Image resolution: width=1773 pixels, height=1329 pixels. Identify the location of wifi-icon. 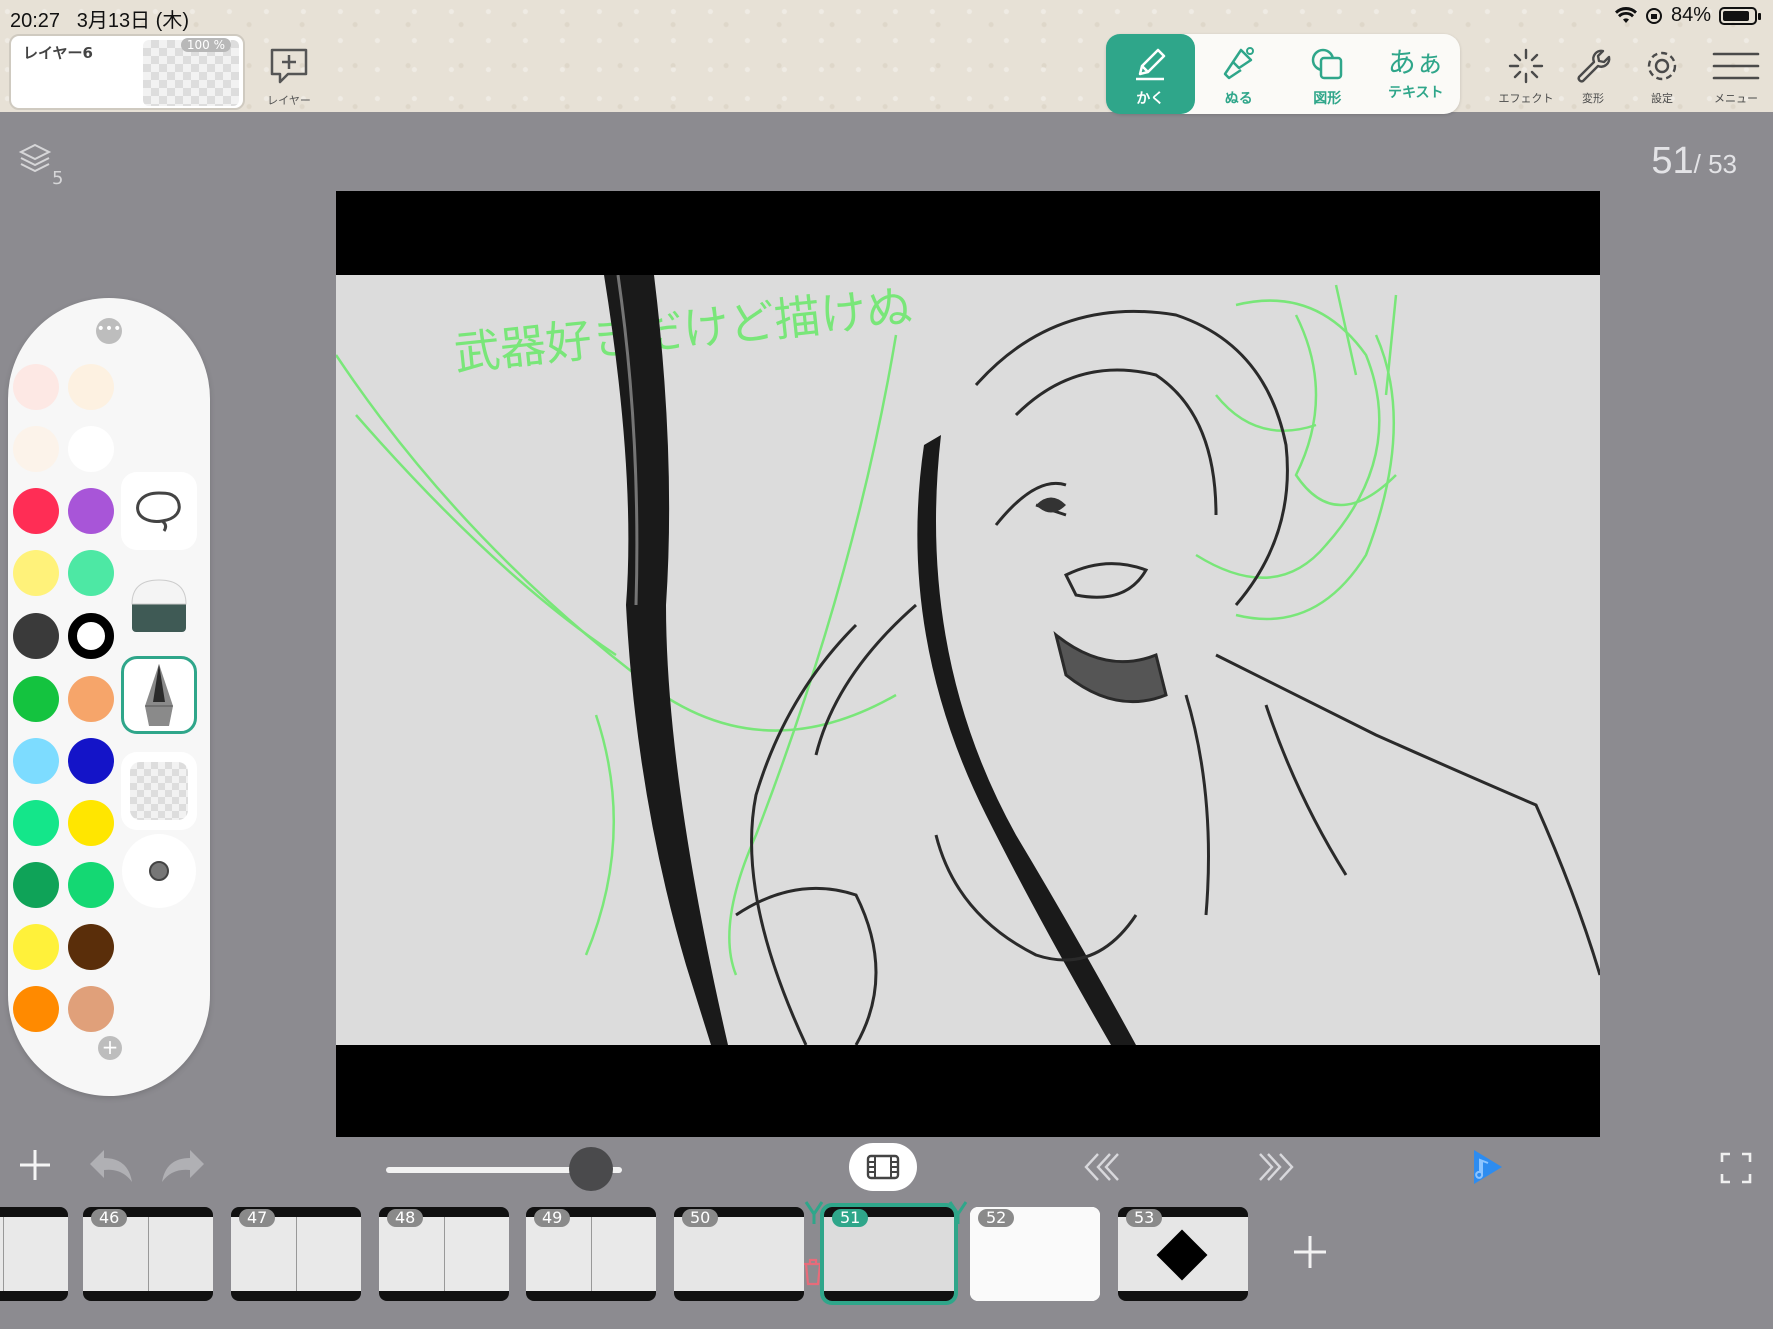
(1625, 14).